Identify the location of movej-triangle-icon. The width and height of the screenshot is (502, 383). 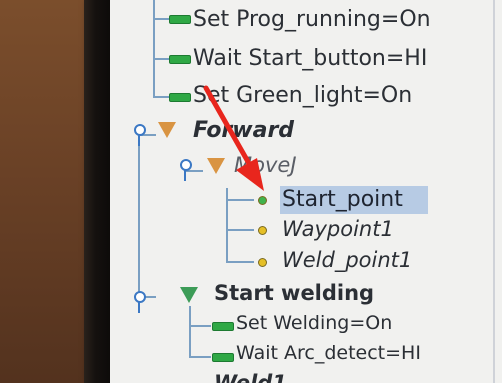
(216, 166).